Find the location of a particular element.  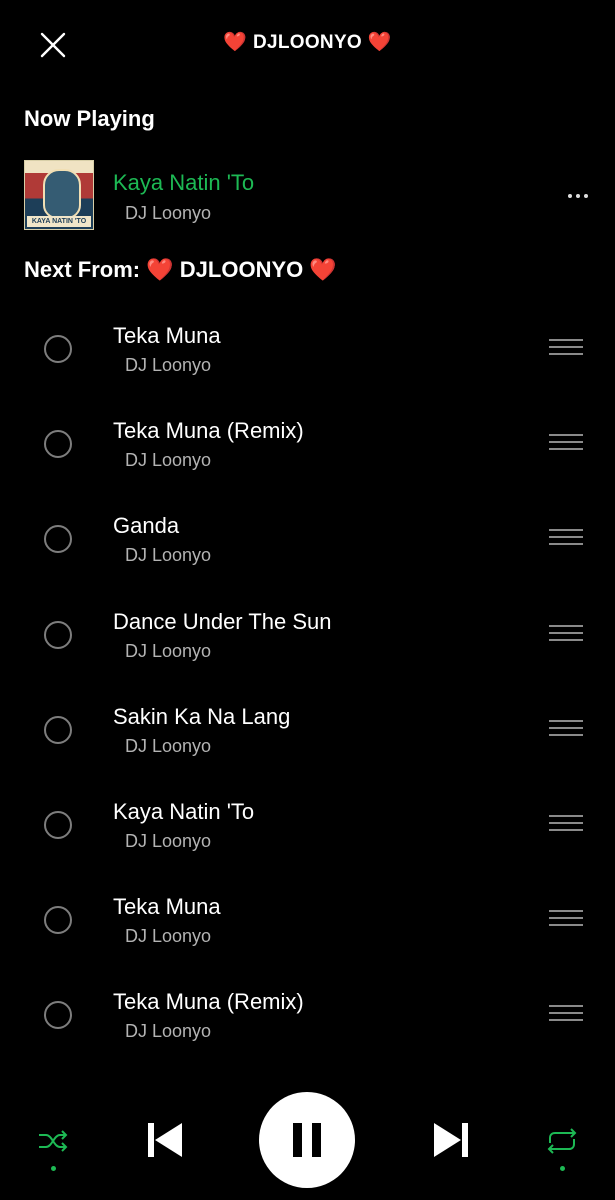

queue-row: Kaya Natin 'To DJ Loonyo is located at coordinates (307, 828).